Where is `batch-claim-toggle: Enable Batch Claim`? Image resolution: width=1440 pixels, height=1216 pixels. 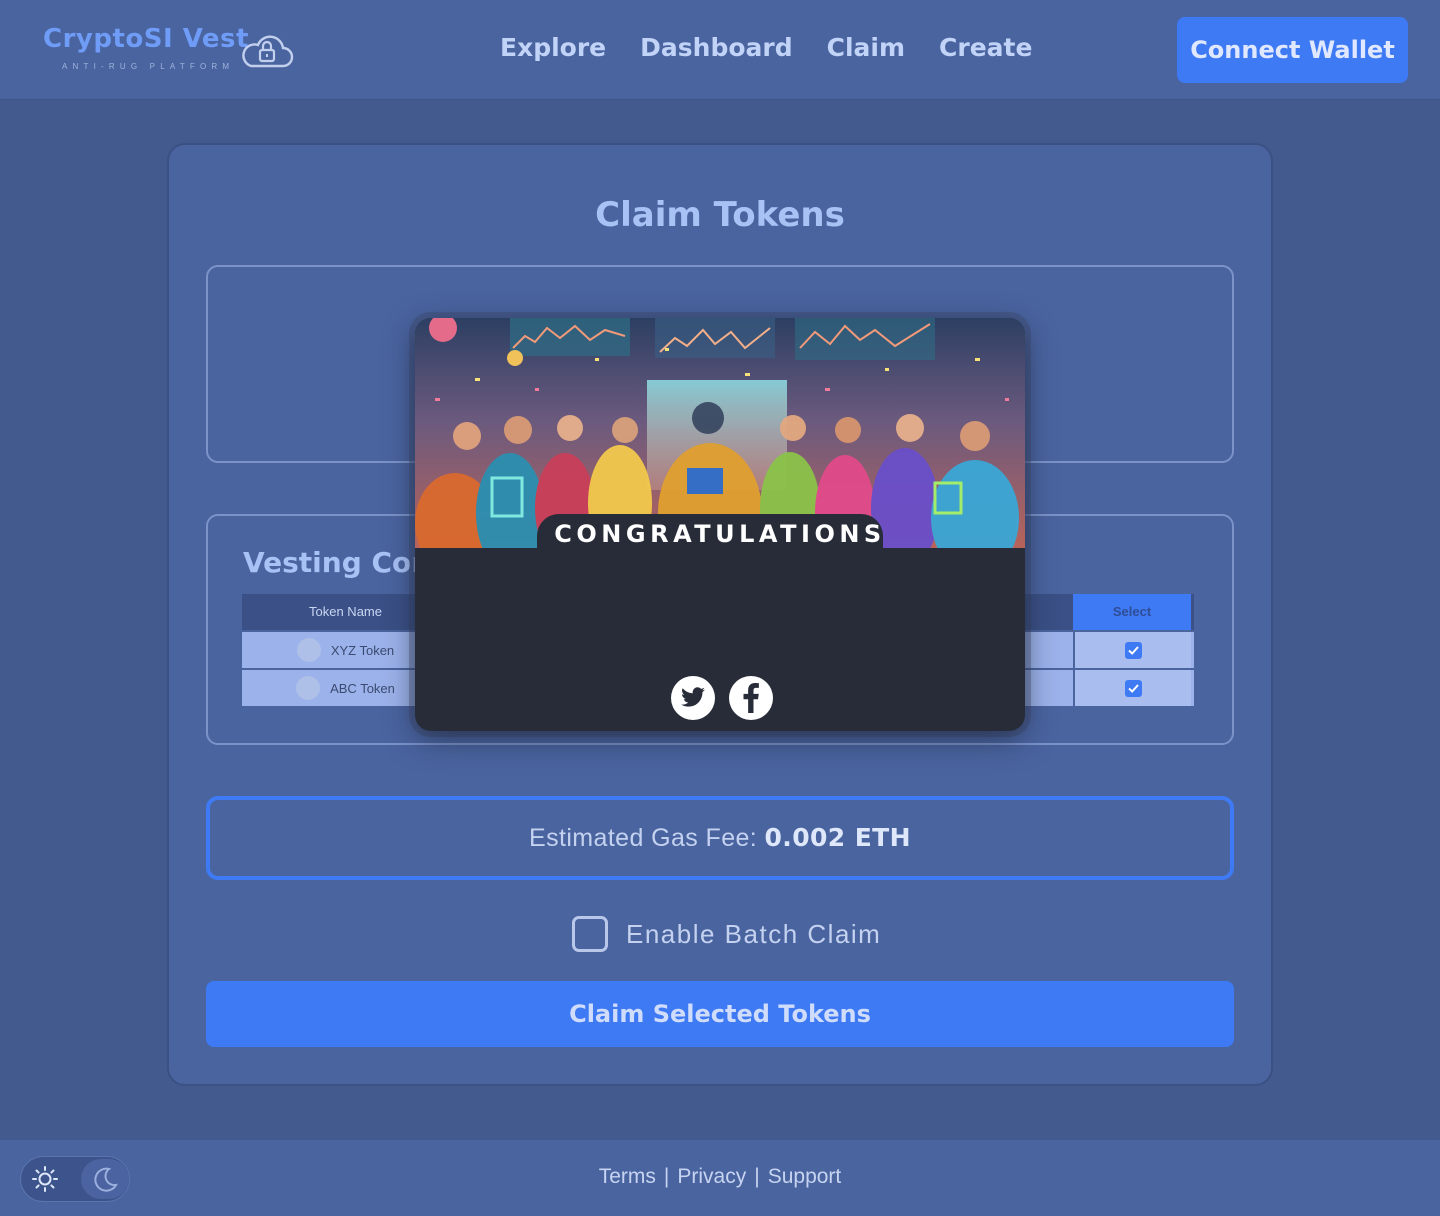
batch-claim-toggle: Enable Batch Claim is located at coordinates (726, 934).